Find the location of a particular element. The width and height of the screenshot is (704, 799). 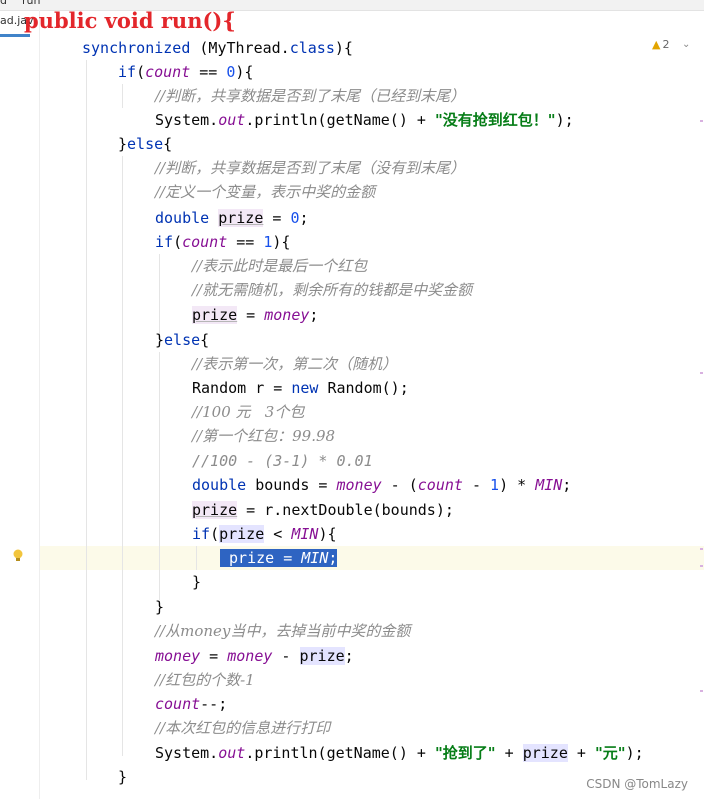

lightbulb-icon is located at coordinates (18, 556).